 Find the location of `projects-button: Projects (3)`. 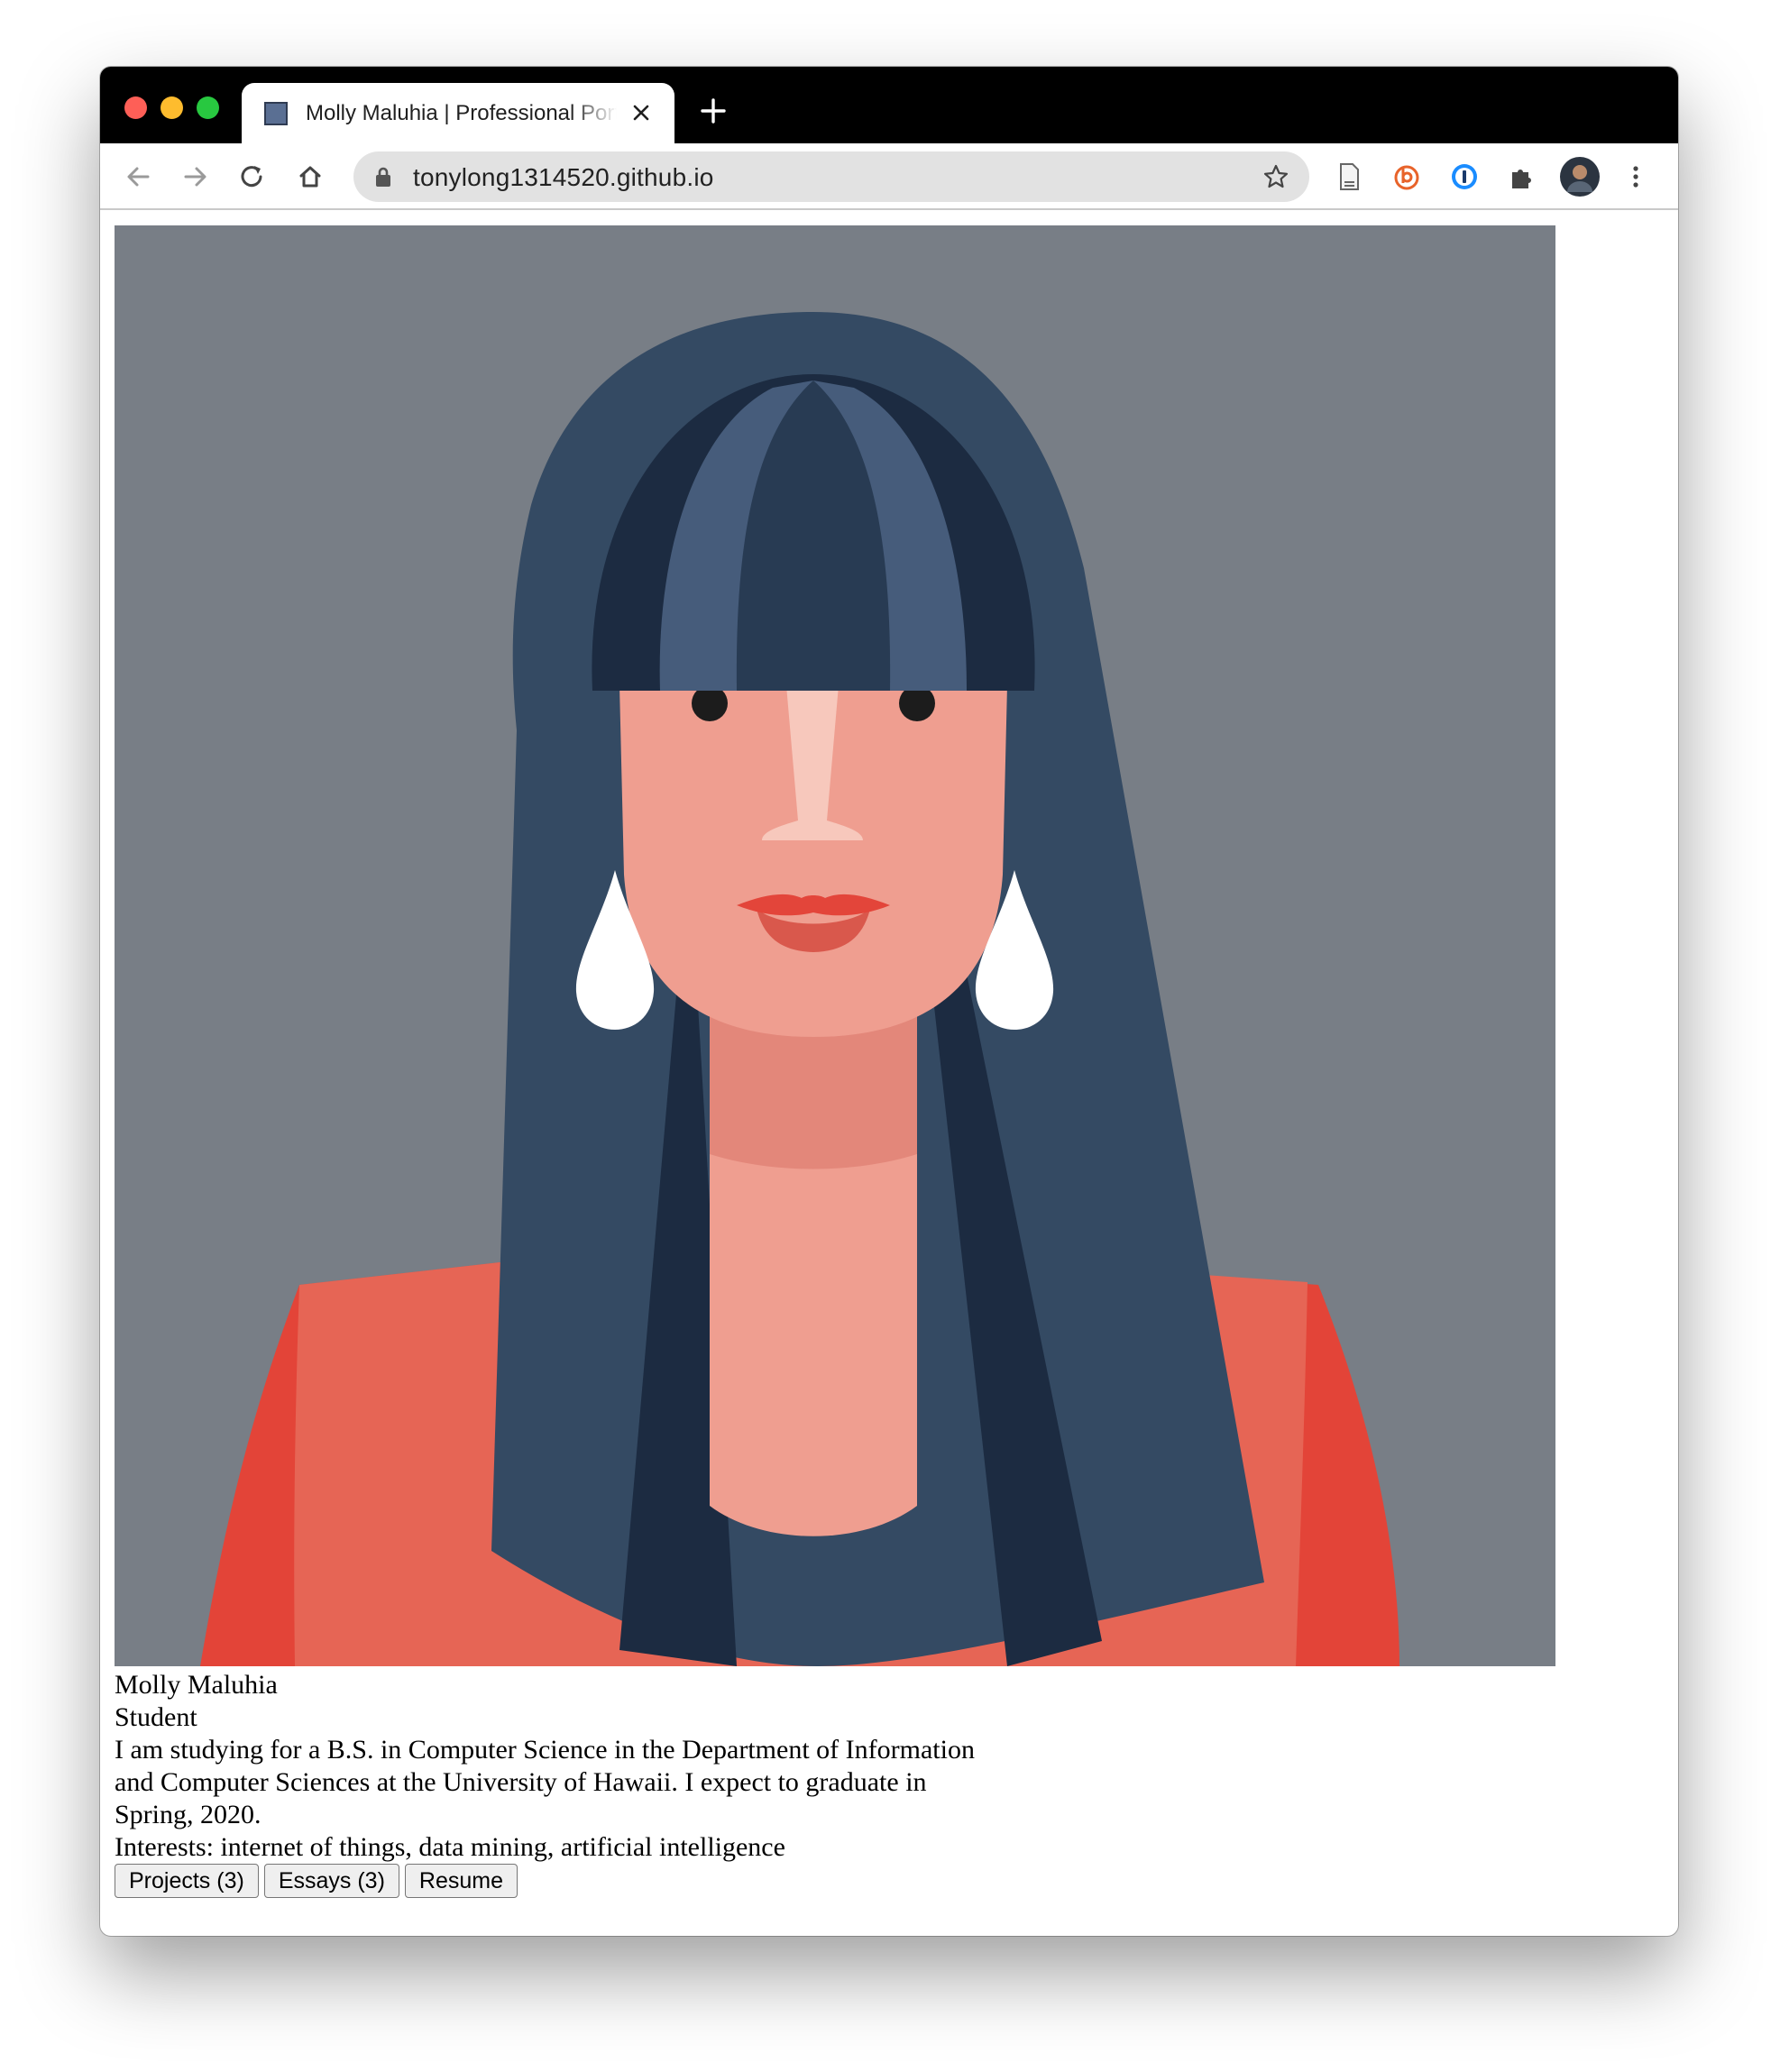

projects-button: Projects (3) is located at coordinates (187, 1881).